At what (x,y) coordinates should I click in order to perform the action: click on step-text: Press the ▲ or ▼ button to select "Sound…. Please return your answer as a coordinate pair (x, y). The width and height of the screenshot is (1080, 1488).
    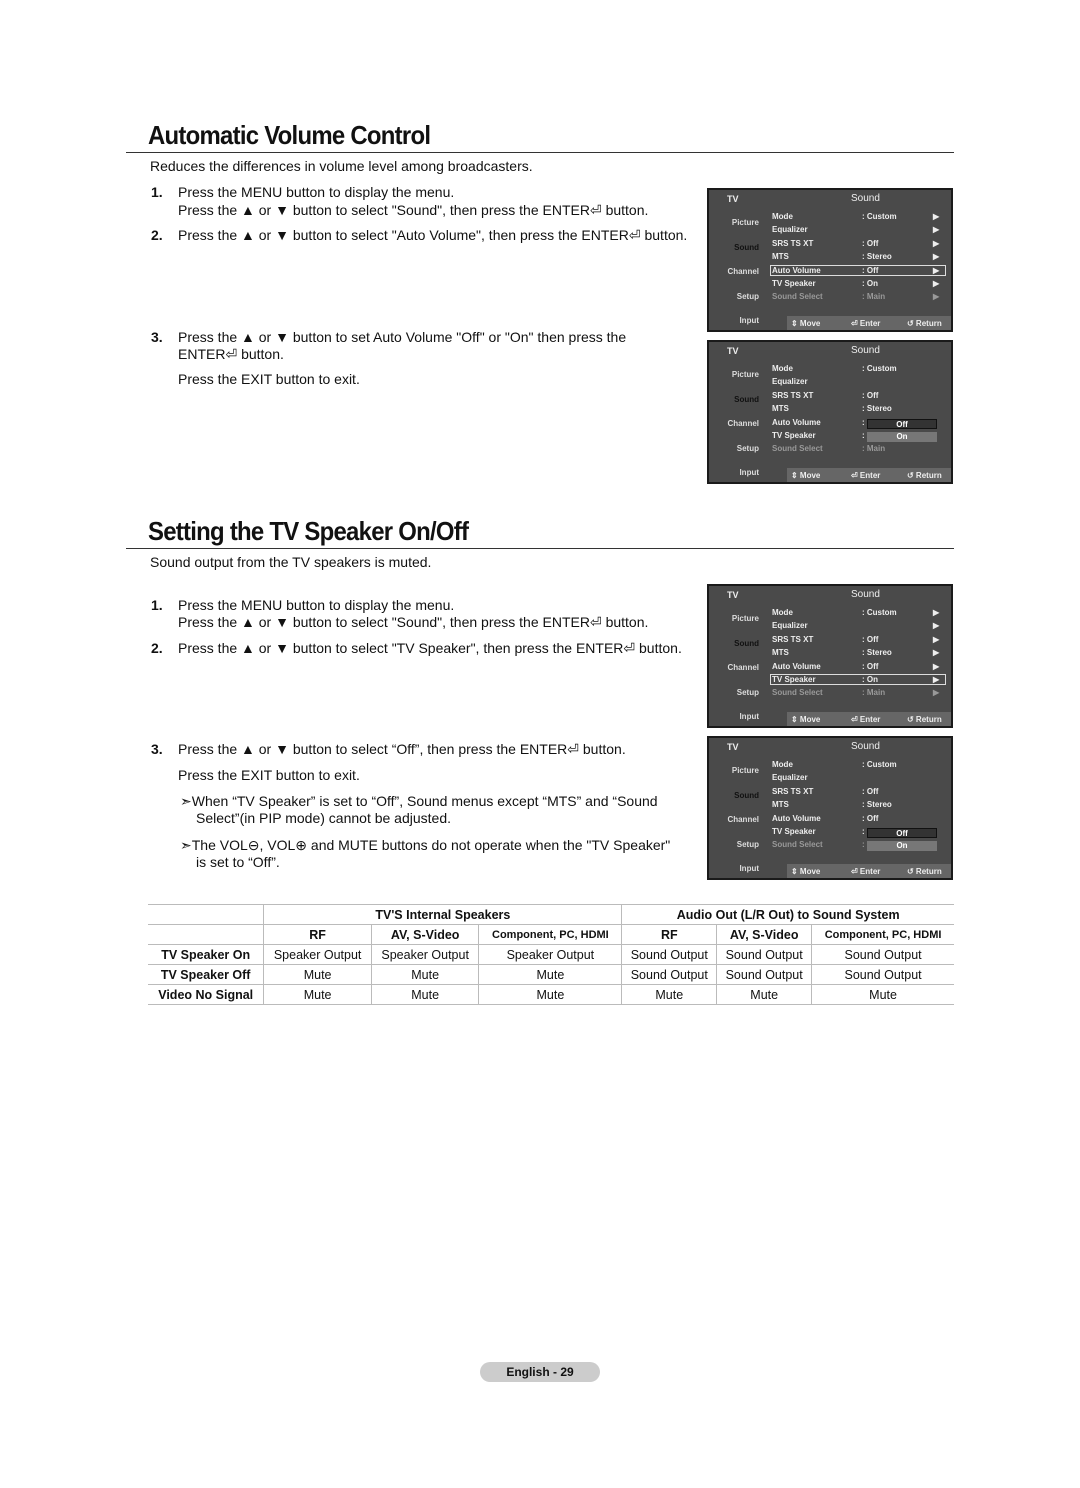
    Looking at the image, I should click on (413, 622).